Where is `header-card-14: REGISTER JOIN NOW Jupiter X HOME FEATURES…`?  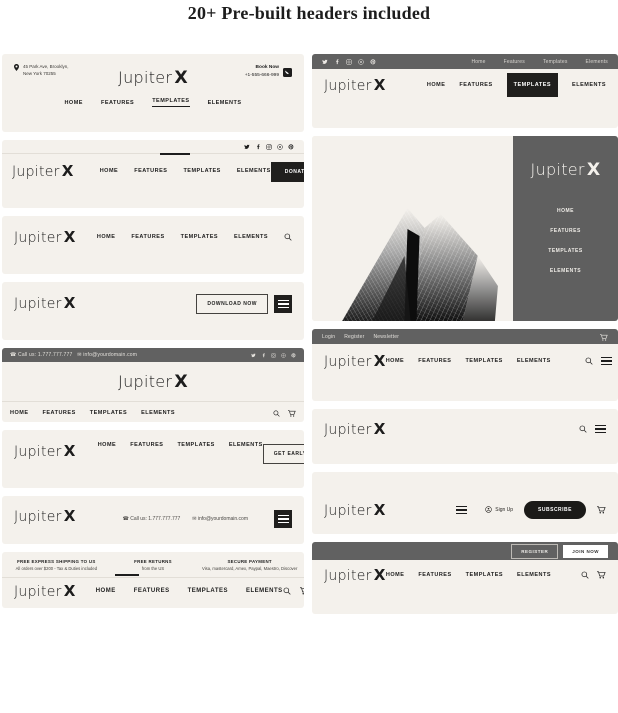
header-card-14: REGISTER JOIN NOW Jupiter X HOME FEATURES… is located at coordinates (465, 578).